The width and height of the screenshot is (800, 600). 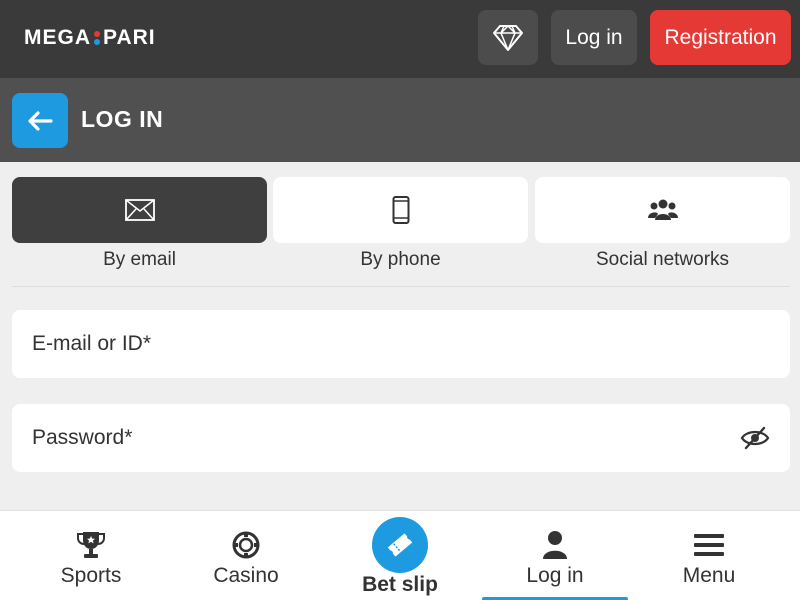 What do you see at coordinates (382, 344) in the screenshot?
I see `email-or-id-input` at bounding box center [382, 344].